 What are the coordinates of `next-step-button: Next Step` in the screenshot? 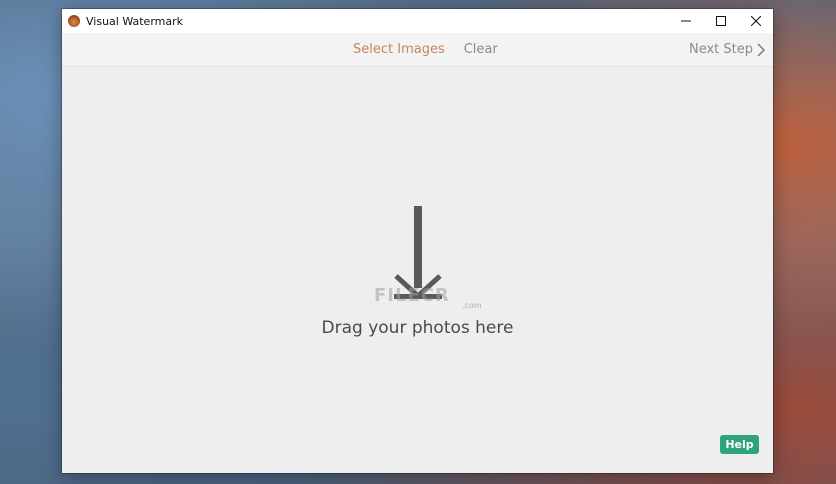 It's located at (727, 49).